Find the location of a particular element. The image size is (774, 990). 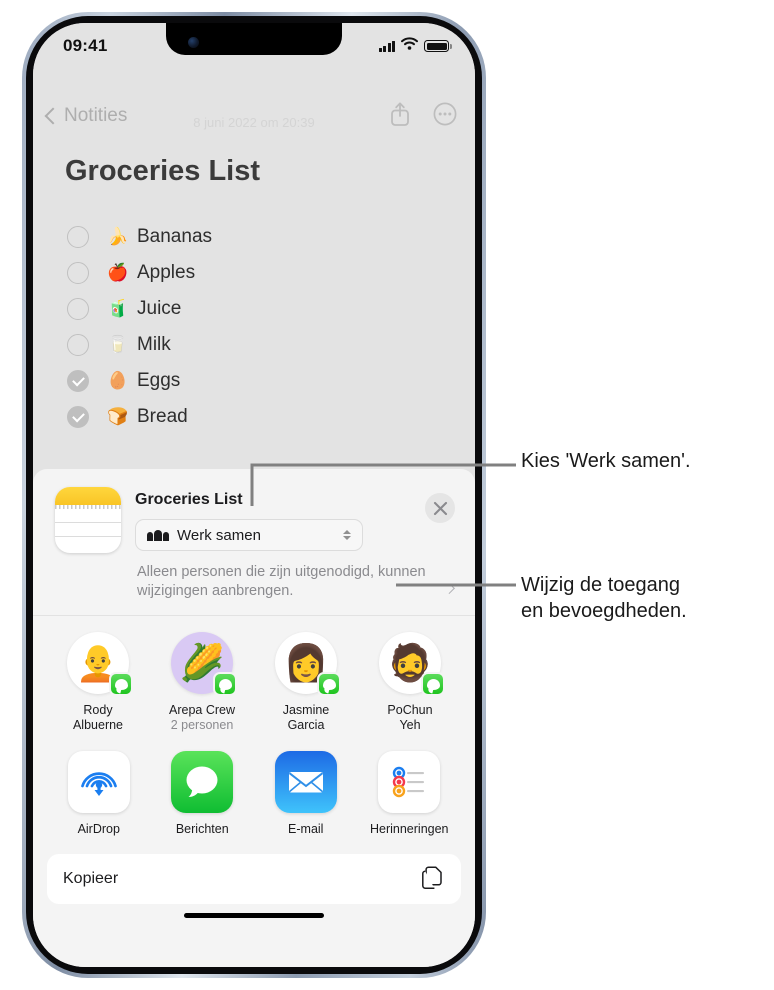

contact-item: 🧔 PoChun Yeh is located at coordinates (410, 682).